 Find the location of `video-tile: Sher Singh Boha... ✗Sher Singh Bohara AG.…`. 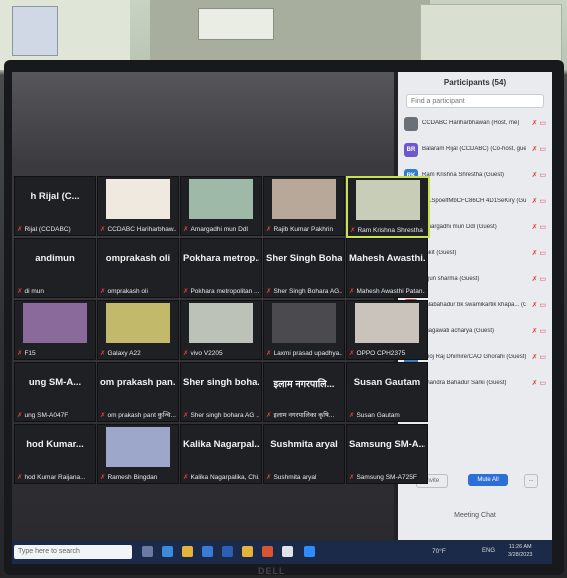

video-tile: Sher Singh Boha... ✗Sher Singh Bohara AG.… is located at coordinates (304, 268).